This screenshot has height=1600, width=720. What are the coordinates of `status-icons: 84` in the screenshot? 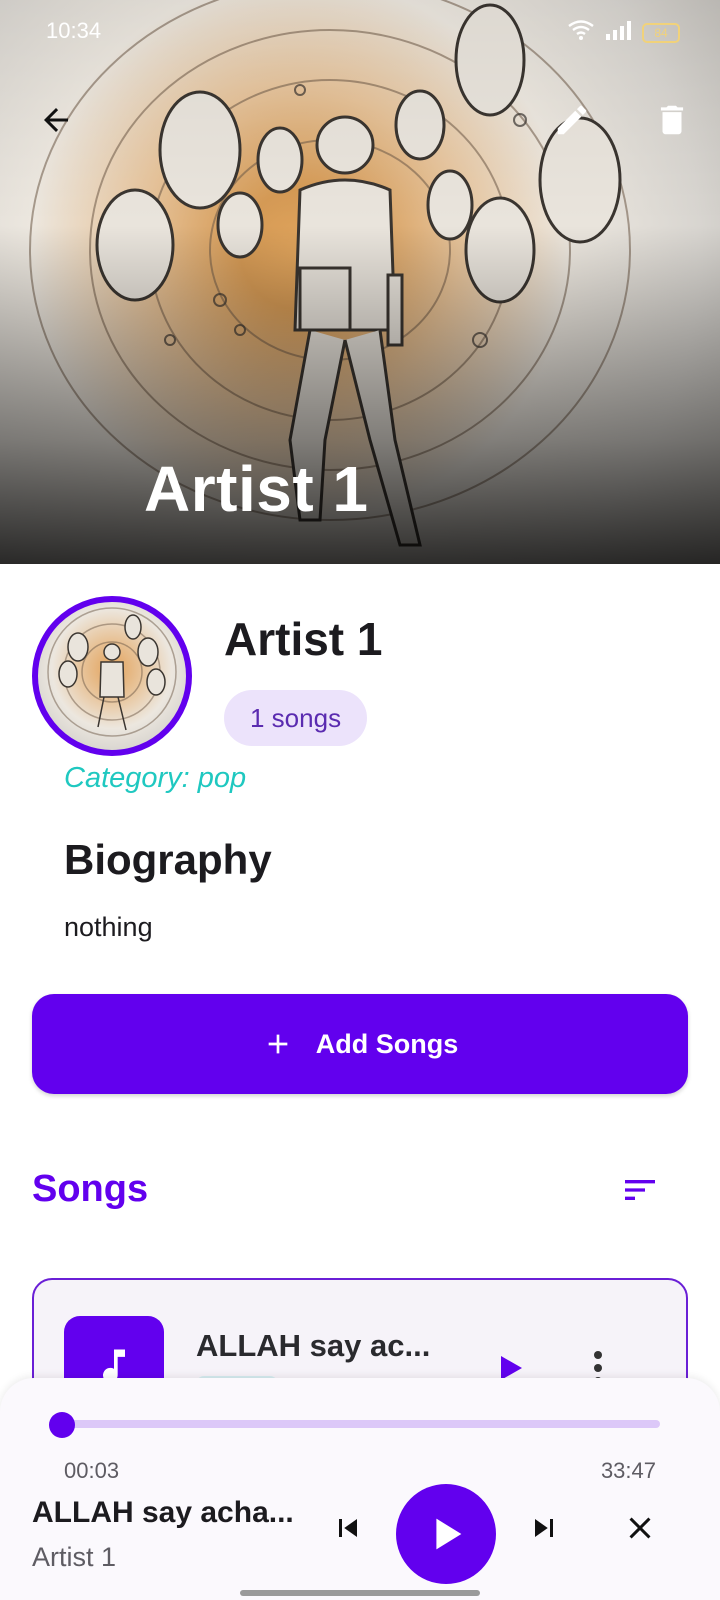 It's located at (624, 32).